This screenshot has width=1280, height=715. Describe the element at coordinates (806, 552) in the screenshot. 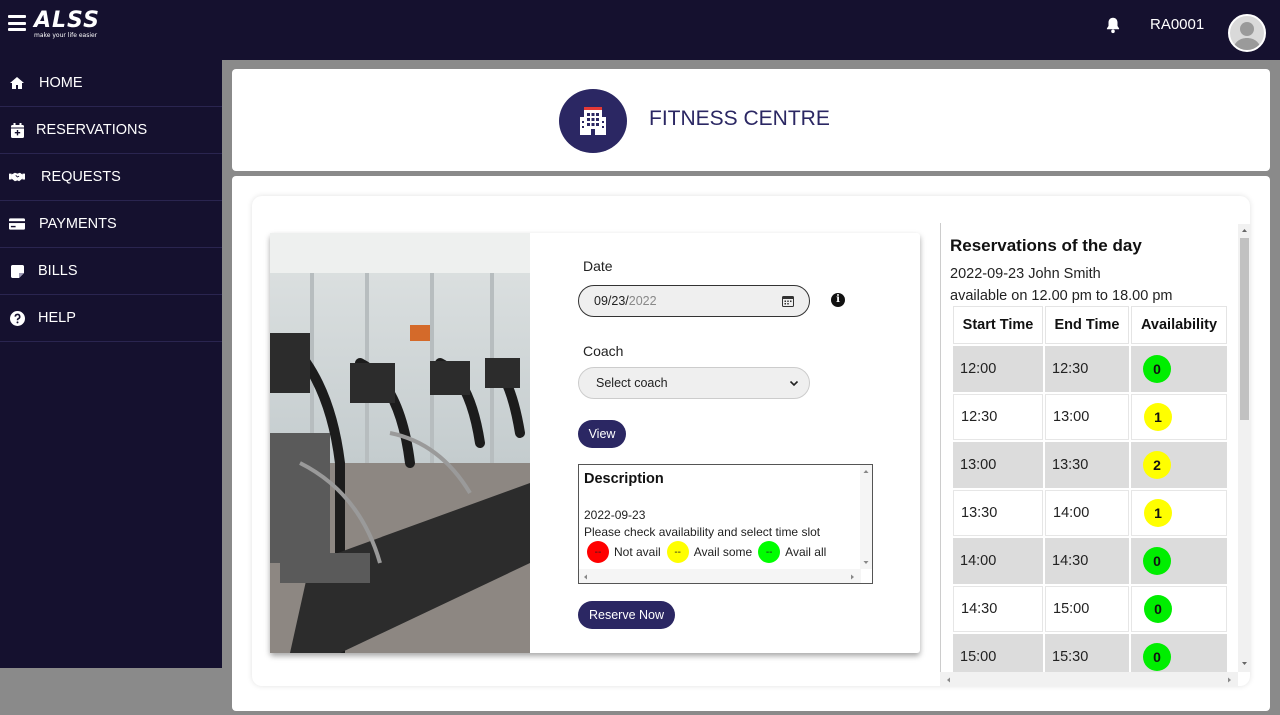

I see `legend-label: Avail all` at that location.